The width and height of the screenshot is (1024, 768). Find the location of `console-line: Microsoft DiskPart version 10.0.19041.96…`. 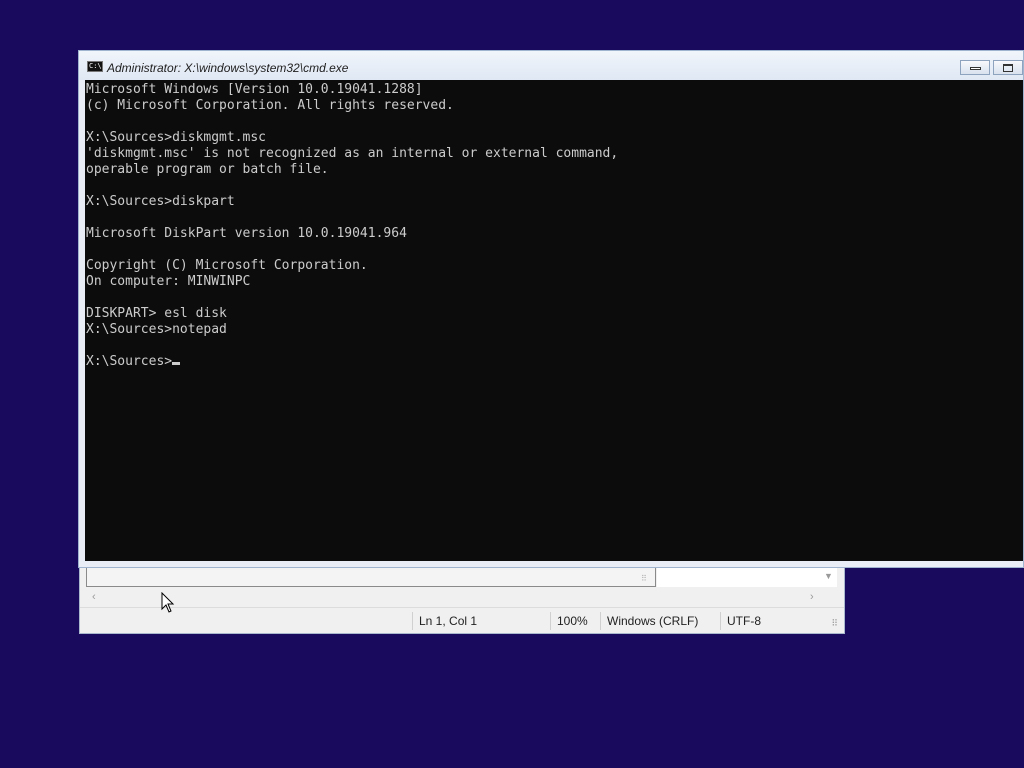

console-line: Microsoft DiskPart version 10.0.19041.96… is located at coordinates (246, 233).